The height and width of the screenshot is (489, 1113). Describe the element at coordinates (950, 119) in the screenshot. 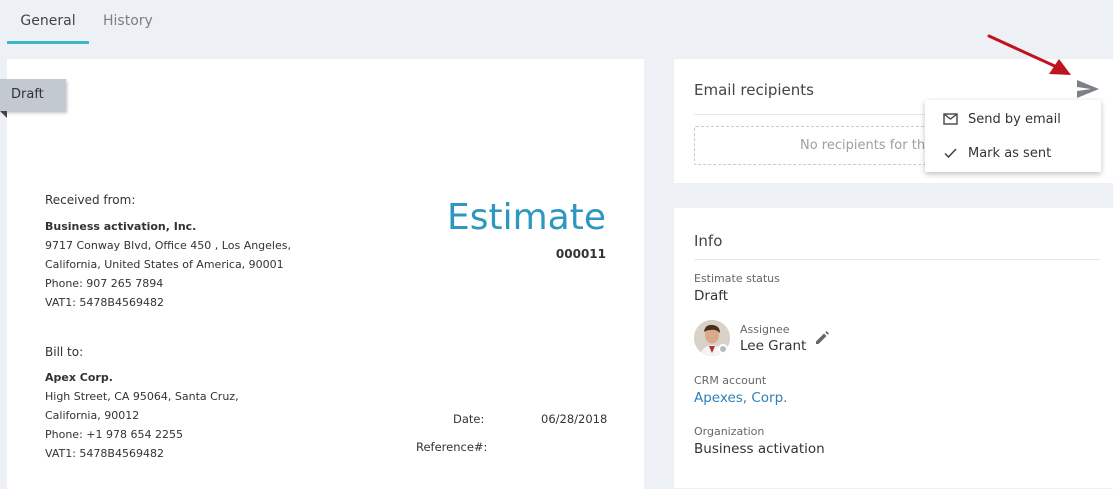

I see `mail-icon` at that location.